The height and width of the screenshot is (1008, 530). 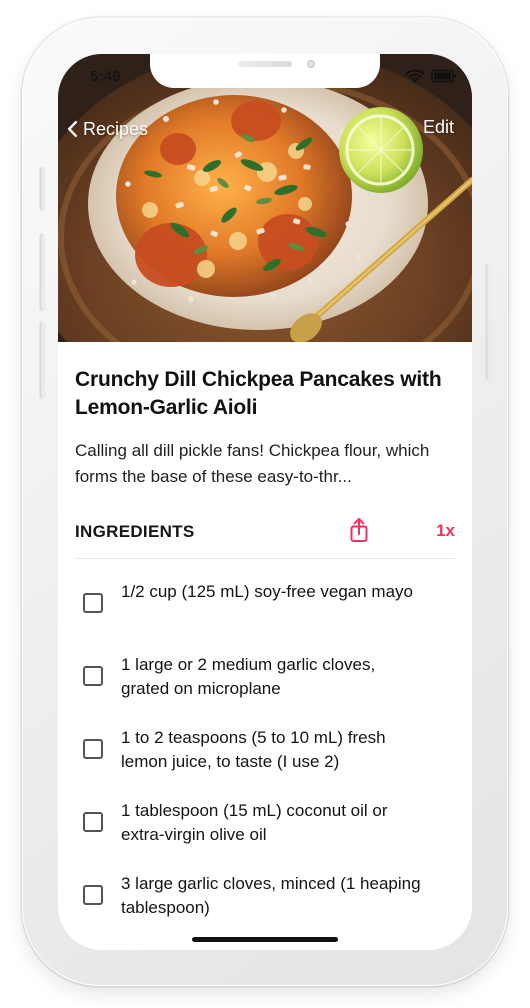 What do you see at coordinates (488, 322) in the screenshot?
I see `power-button` at bounding box center [488, 322].